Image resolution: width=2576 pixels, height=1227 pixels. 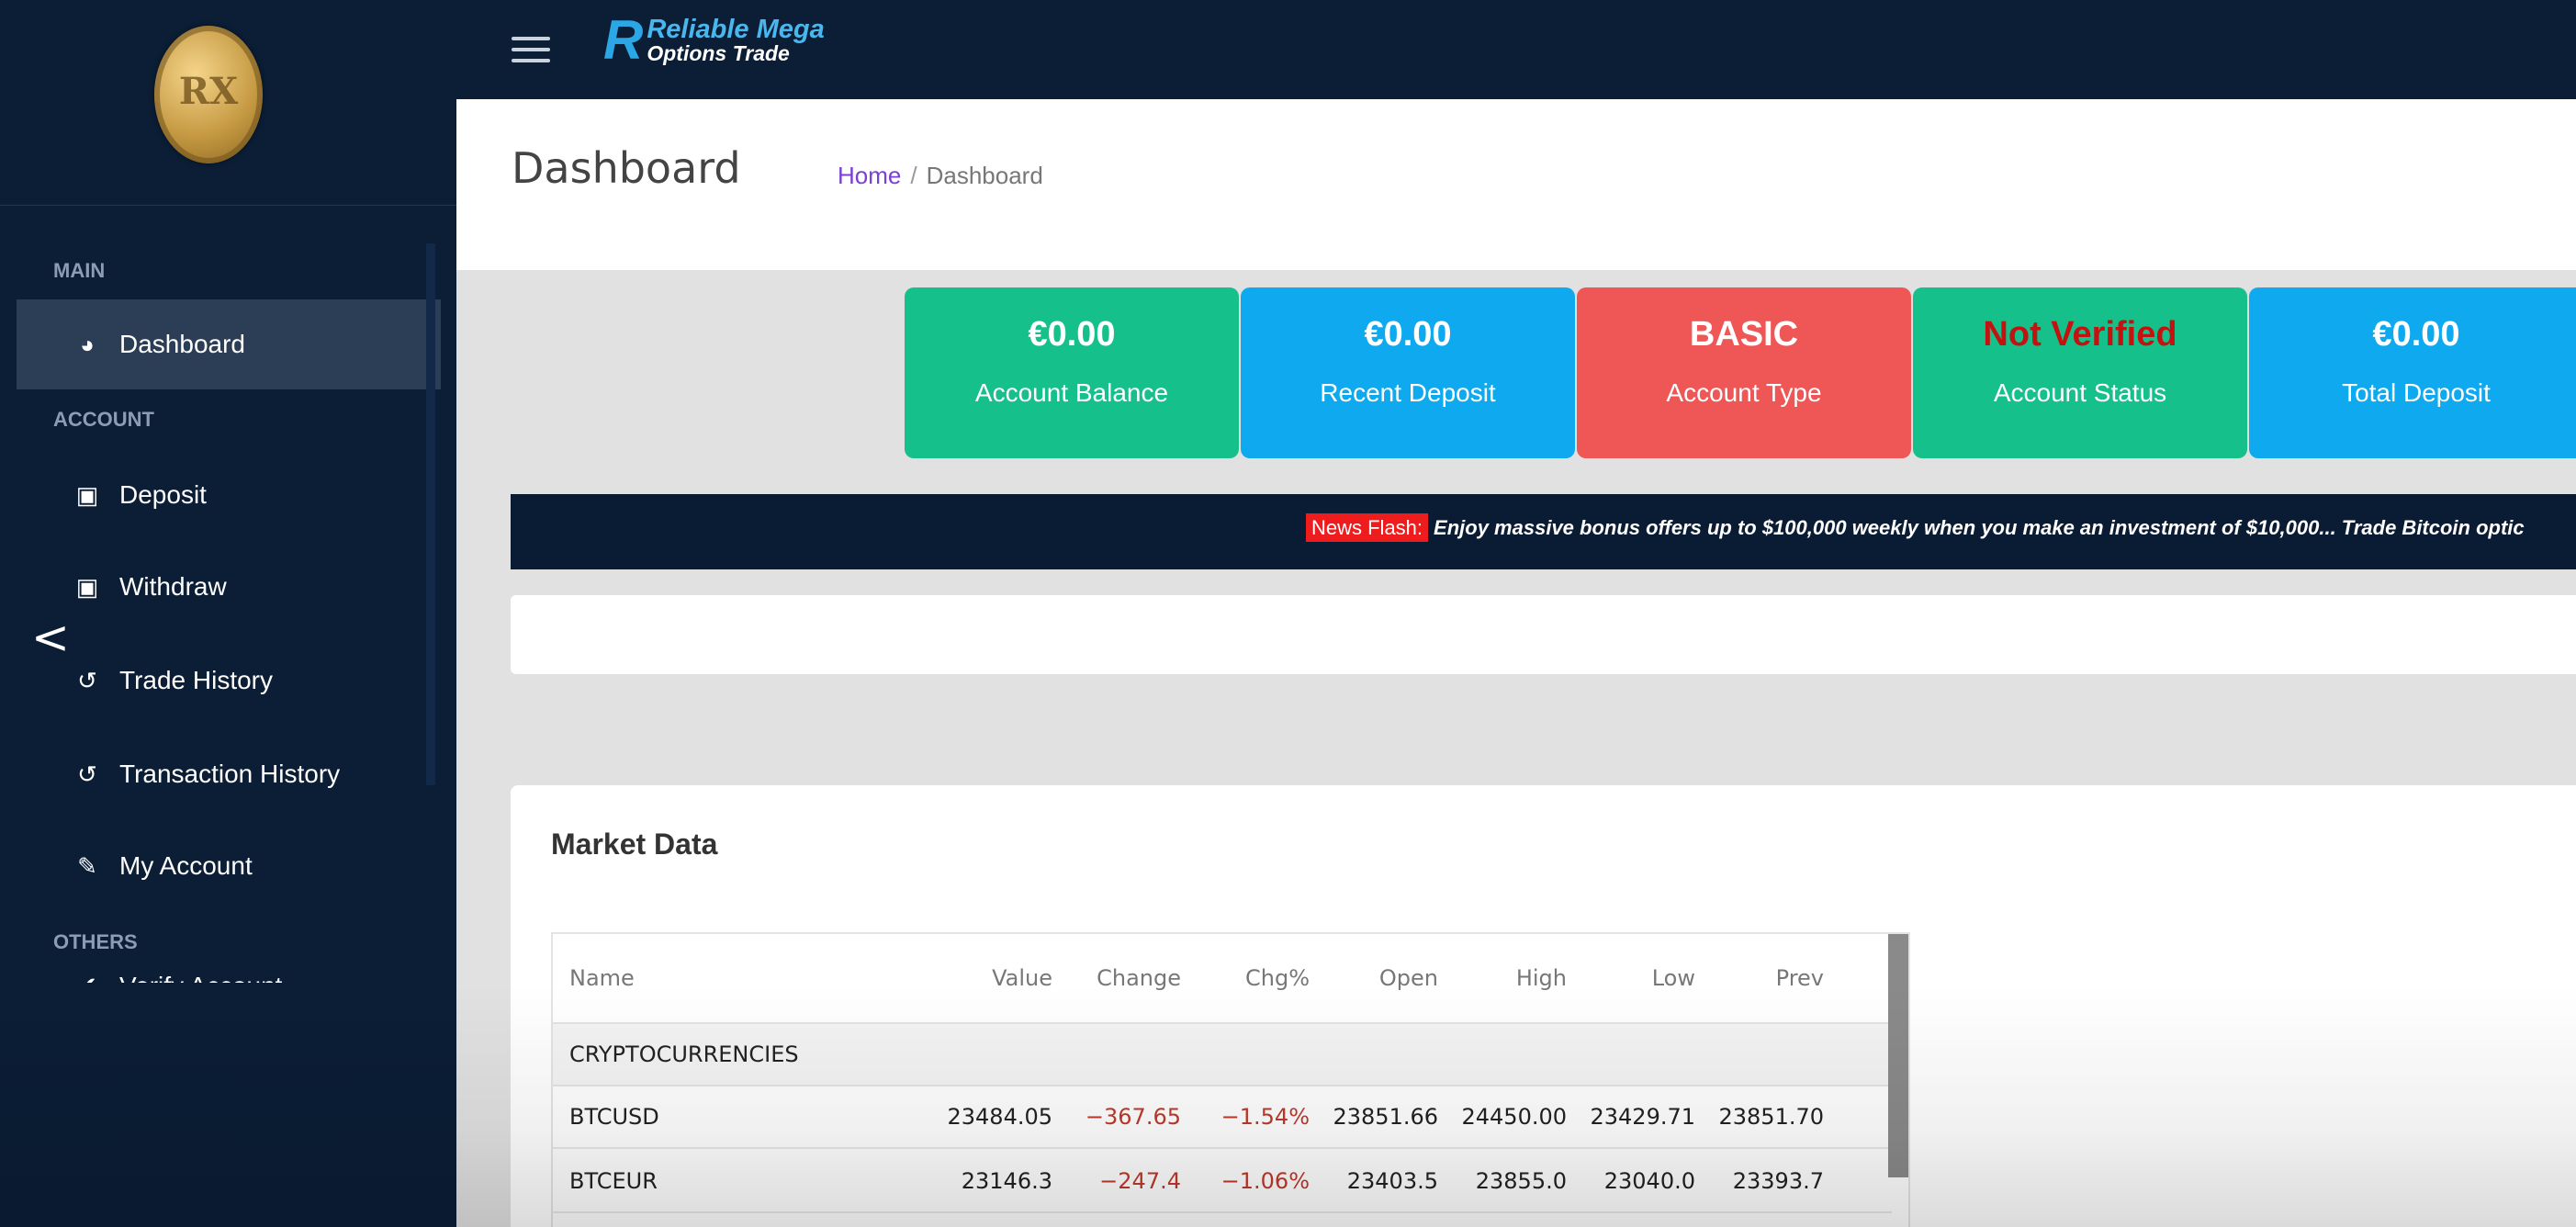 I want to click on card-account-type: BASIC Account Type, so click(x=1744, y=372).